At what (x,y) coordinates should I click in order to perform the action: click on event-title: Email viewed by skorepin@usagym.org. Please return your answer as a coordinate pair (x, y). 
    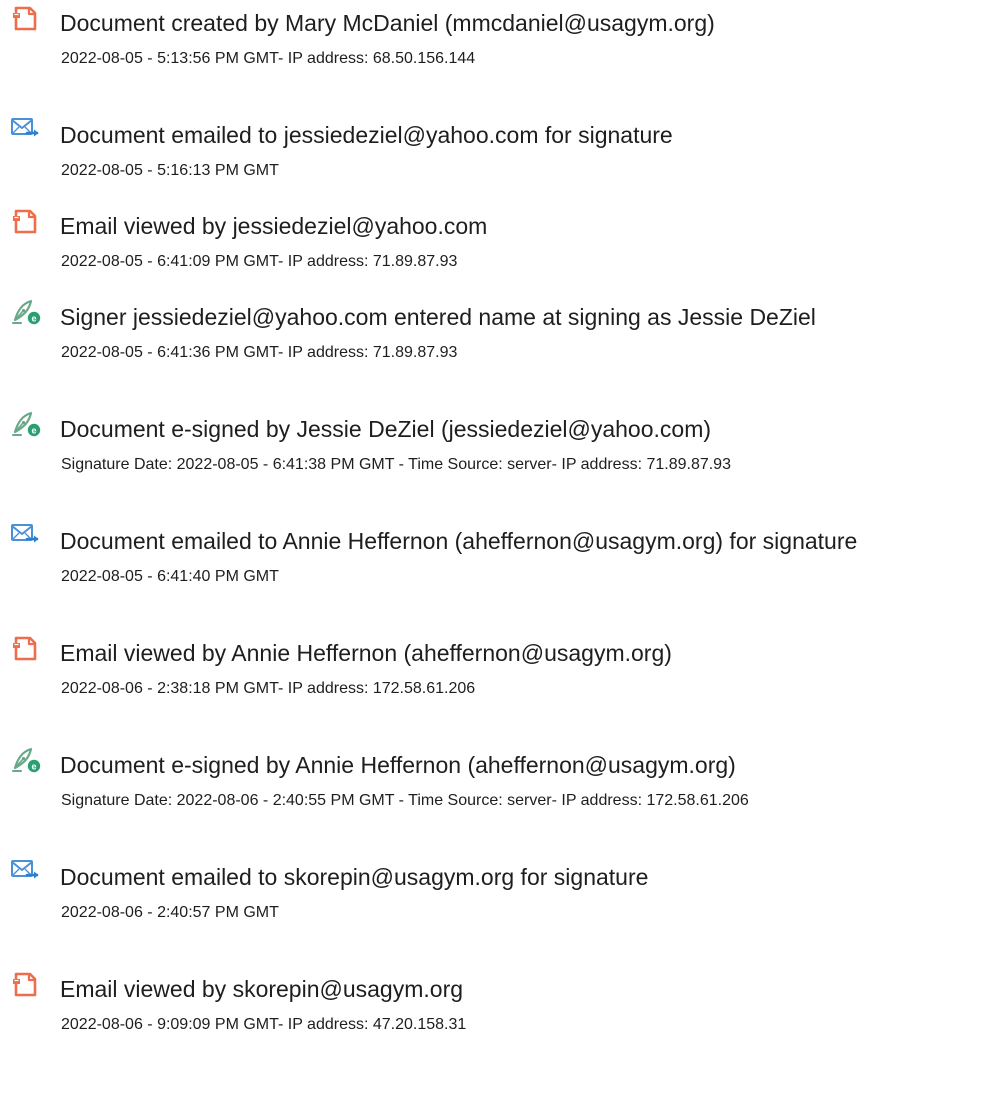
    Looking at the image, I should click on (262, 989).